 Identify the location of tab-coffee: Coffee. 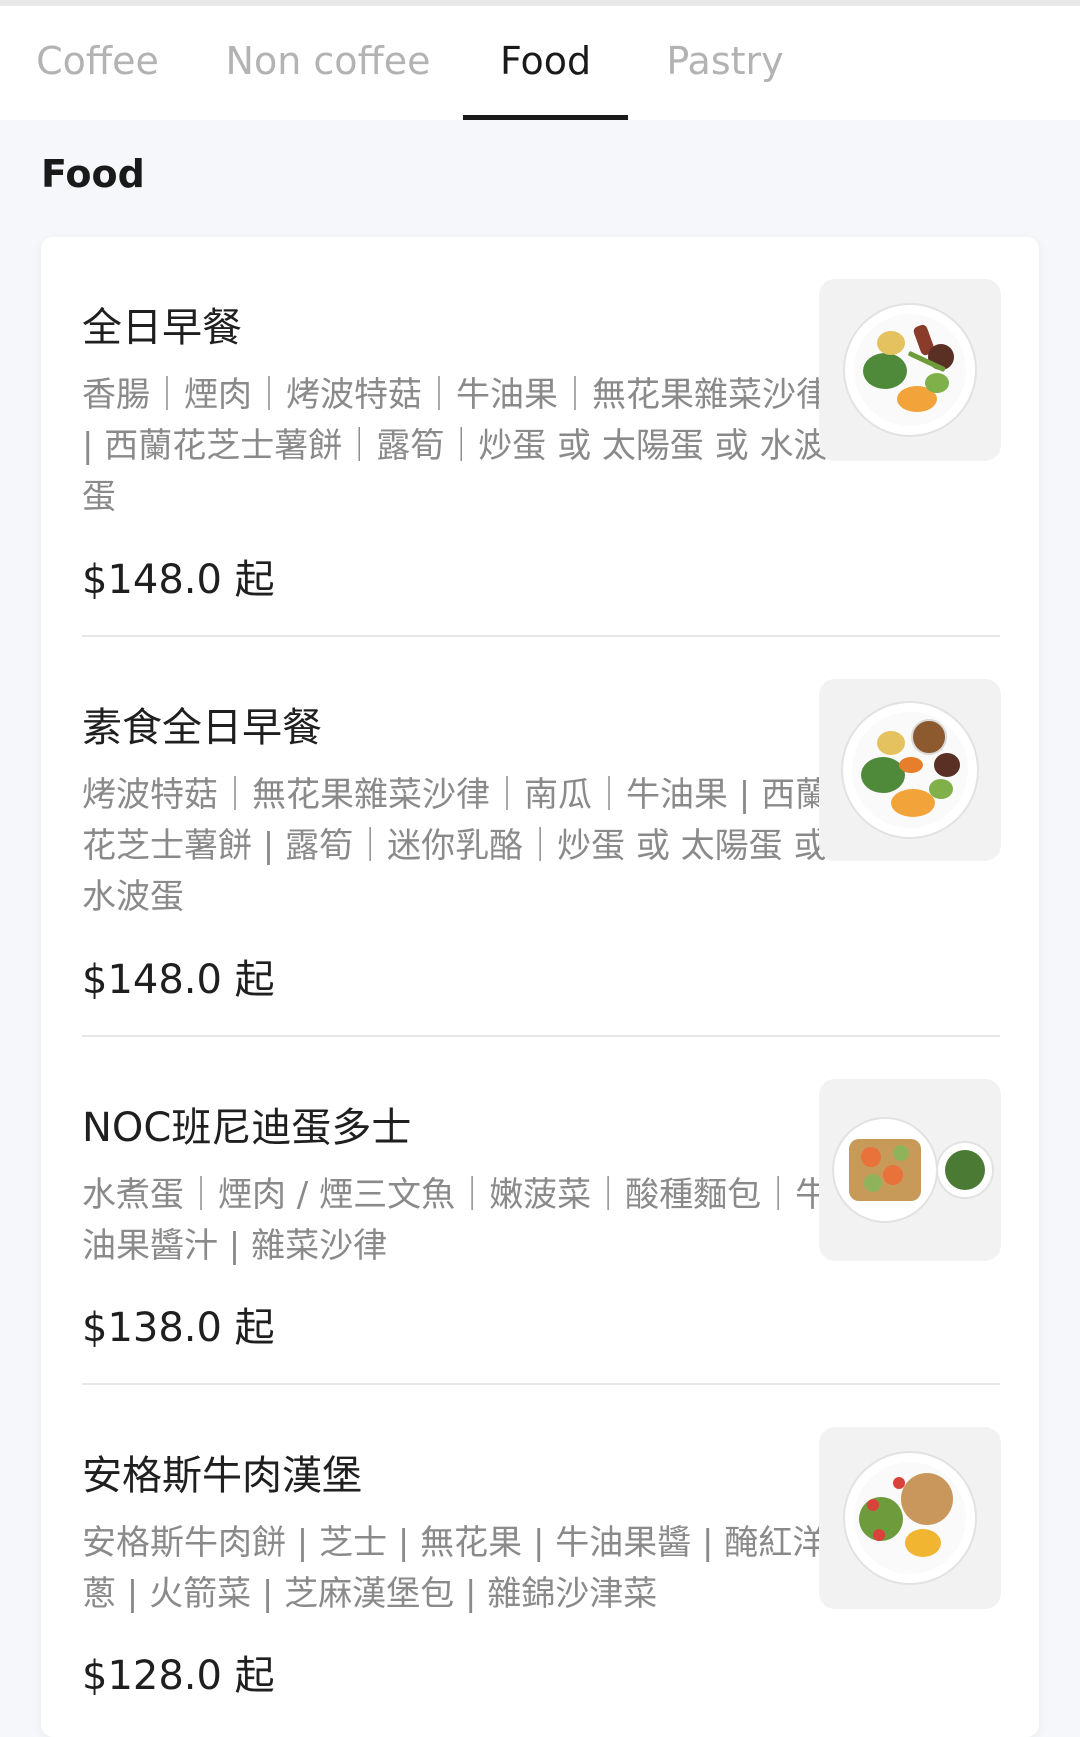
(97, 63).